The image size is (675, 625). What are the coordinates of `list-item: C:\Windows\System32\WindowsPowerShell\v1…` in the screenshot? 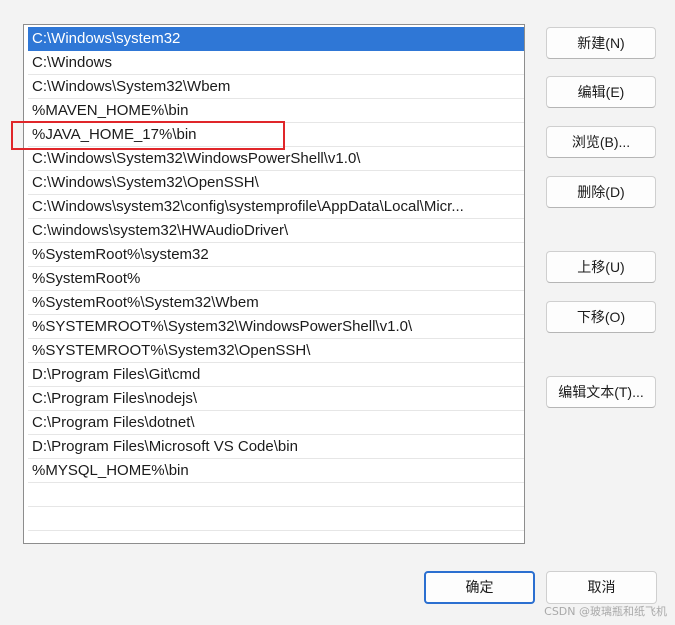 It's located at (276, 159).